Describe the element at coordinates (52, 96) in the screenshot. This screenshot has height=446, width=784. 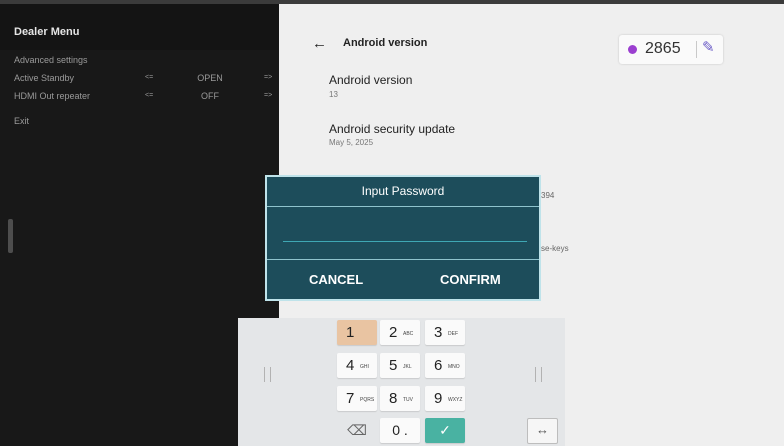
I see `menu-item-label: HDMI Out repeater` at that location.